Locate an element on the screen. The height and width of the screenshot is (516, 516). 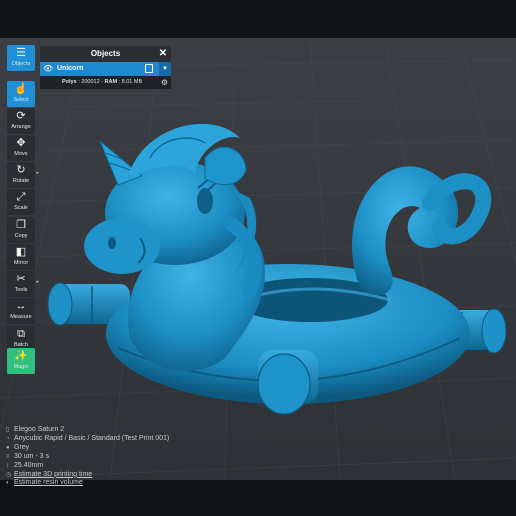
model-height: 25.40mm is located at coordinates (29, 465).